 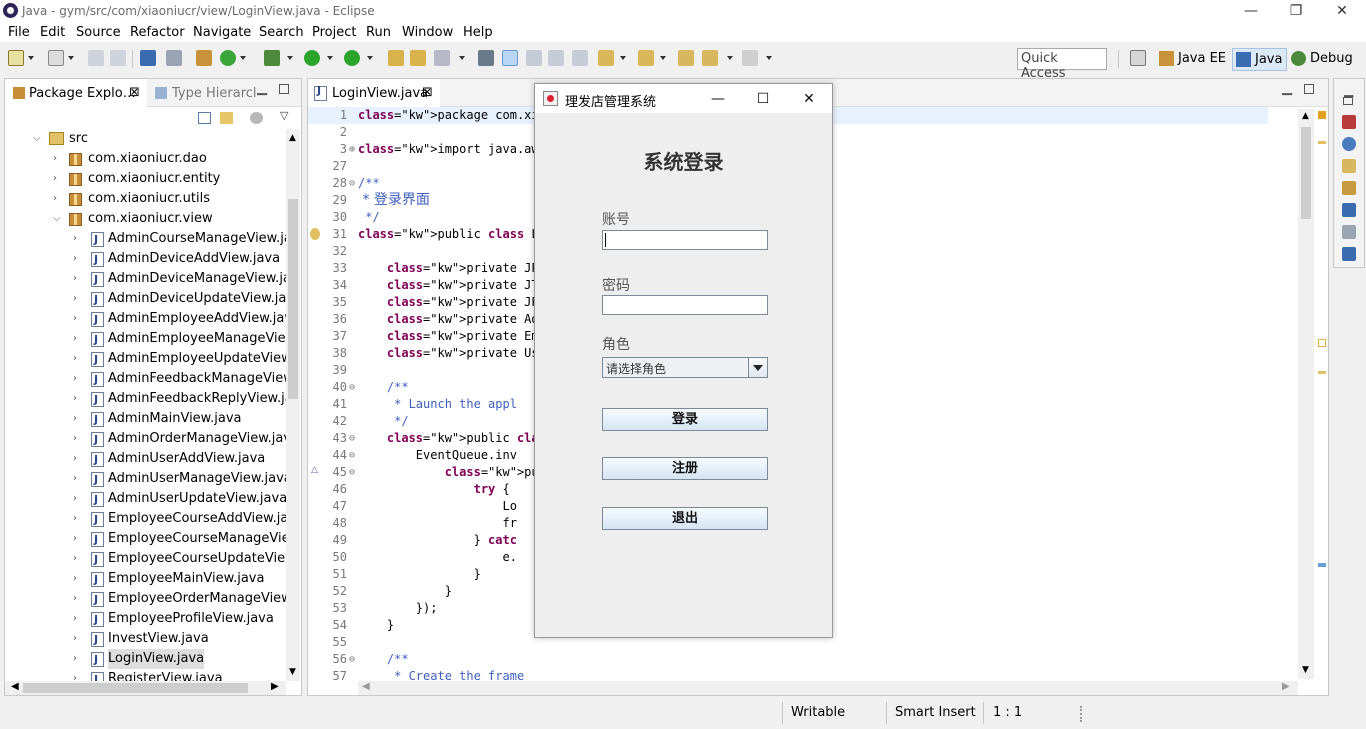 I want to click on dialog-close-button: ✕, so click(x=809, y=99).